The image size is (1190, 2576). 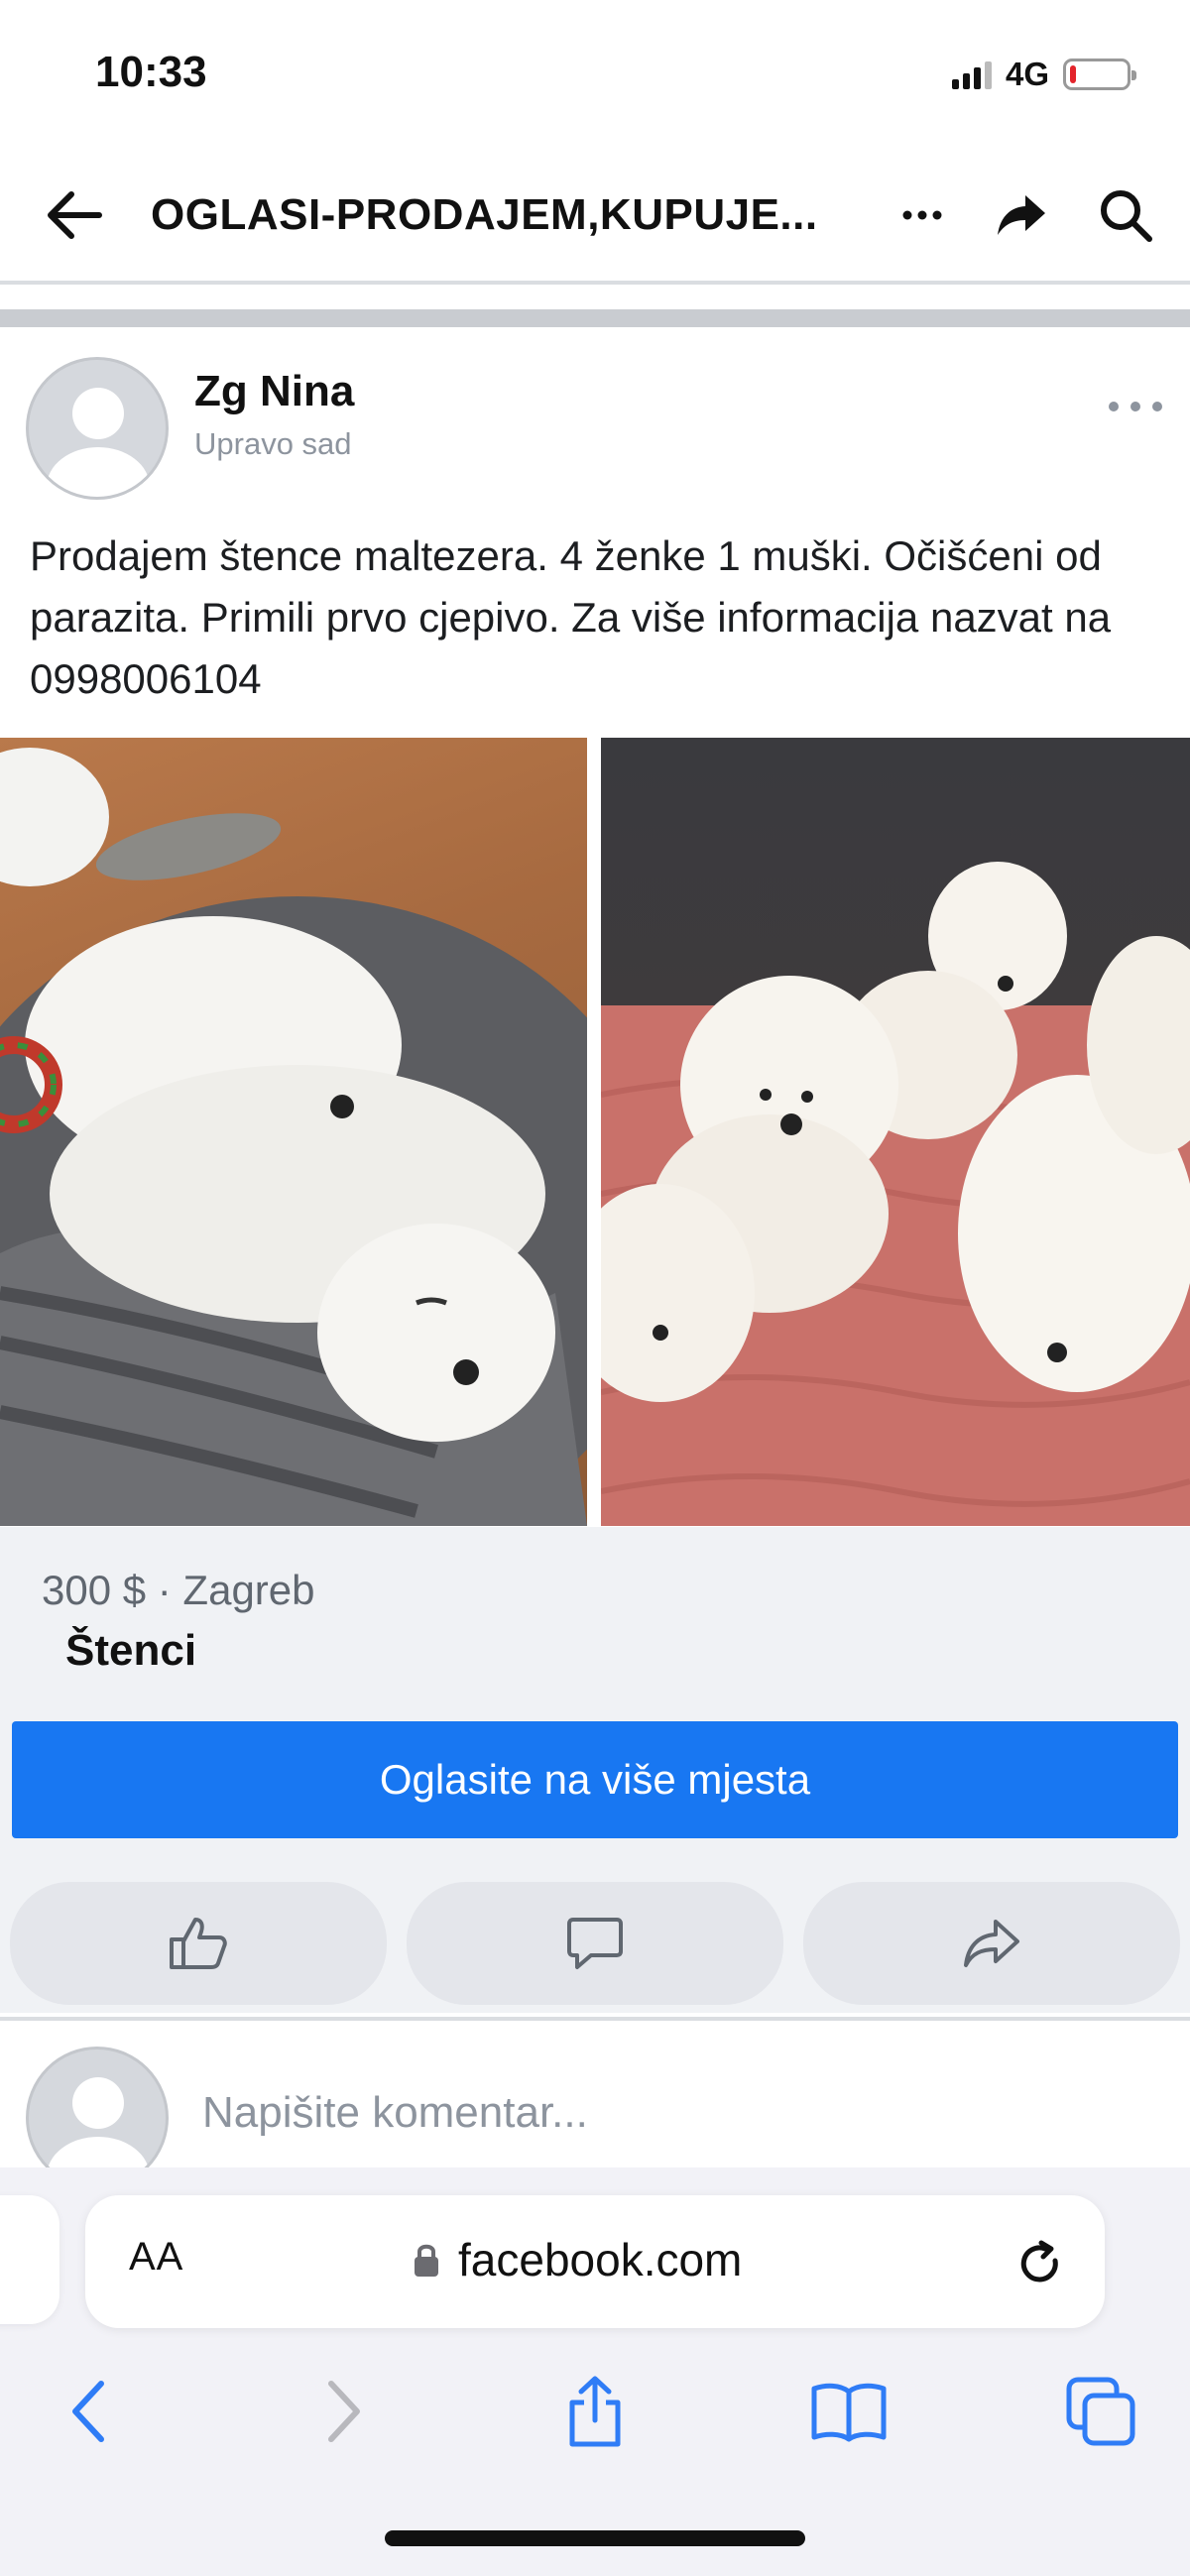 I want to click on status-bar: 10:33 4G, so click(x=595, y=75).